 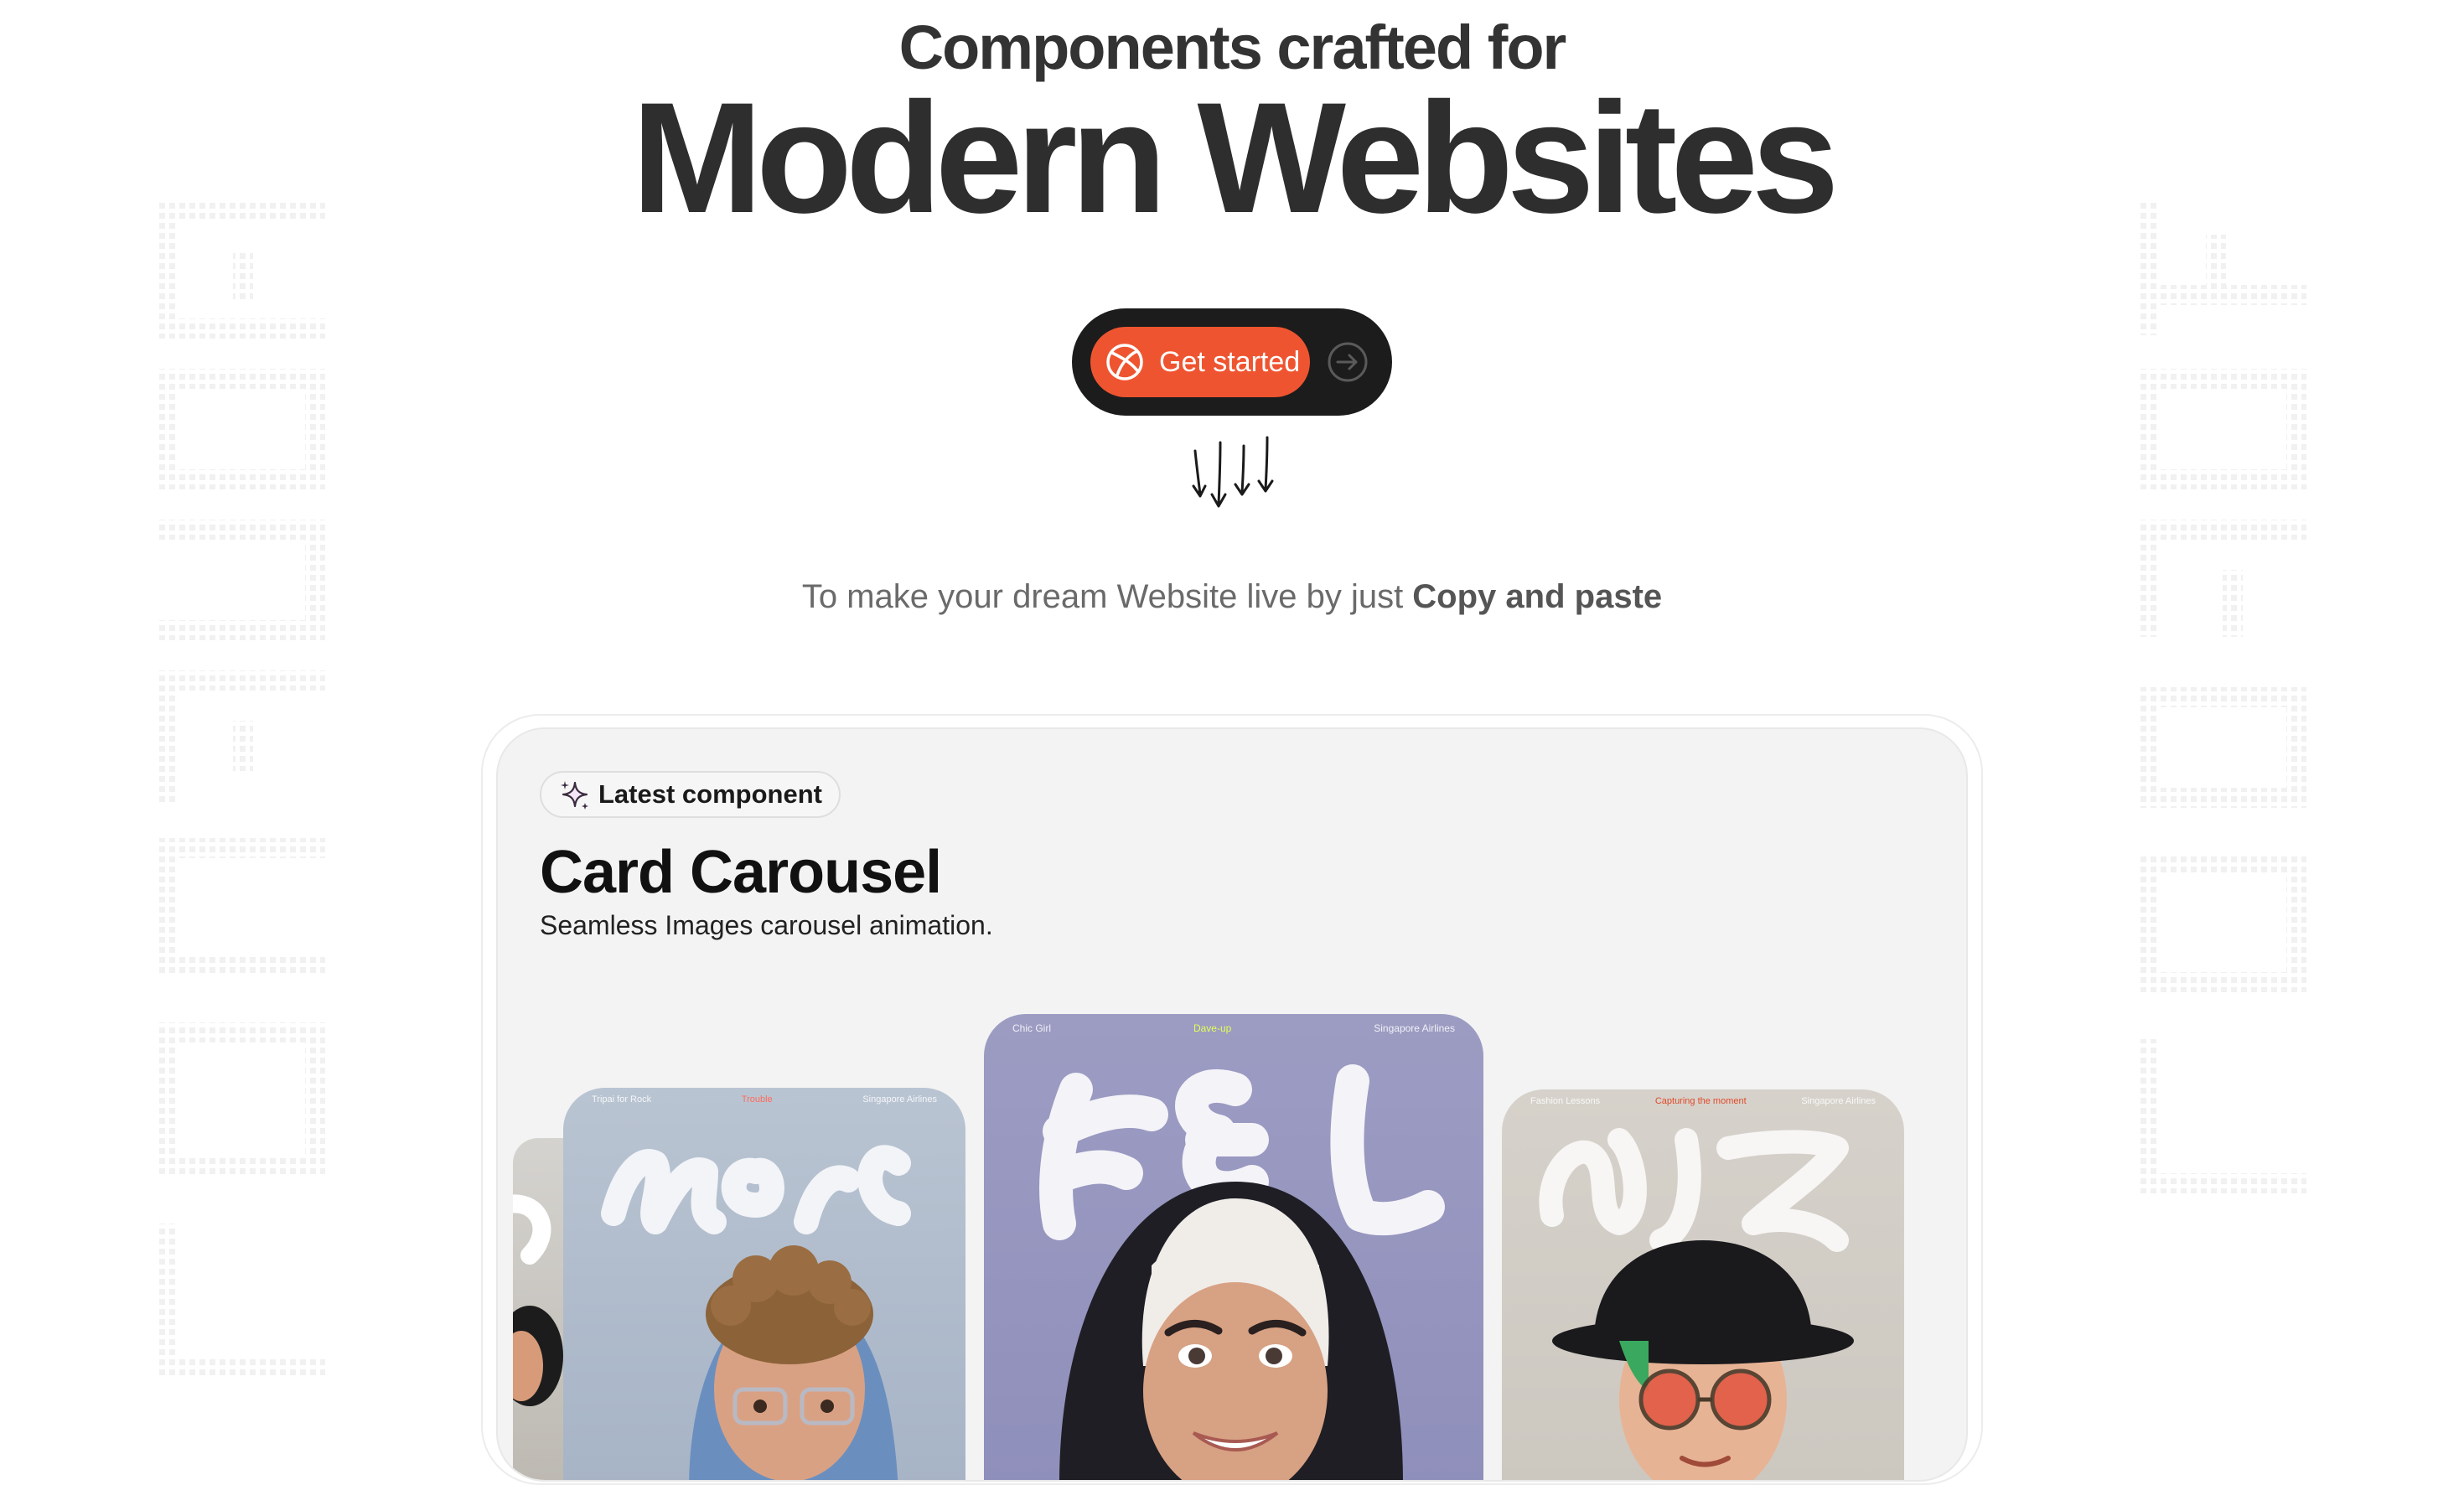 I want to click on card-meta-left: Tripai for Rock, so click(x=622, y=1099).